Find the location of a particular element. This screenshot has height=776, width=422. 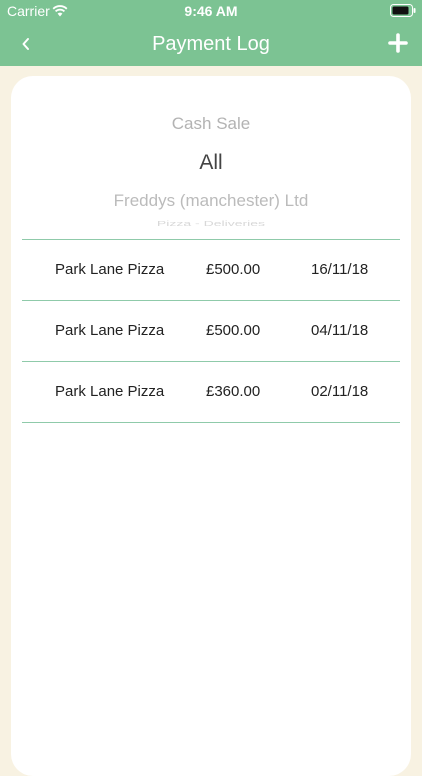

clock: 9:46 AM is located at coordinates (211, 11).